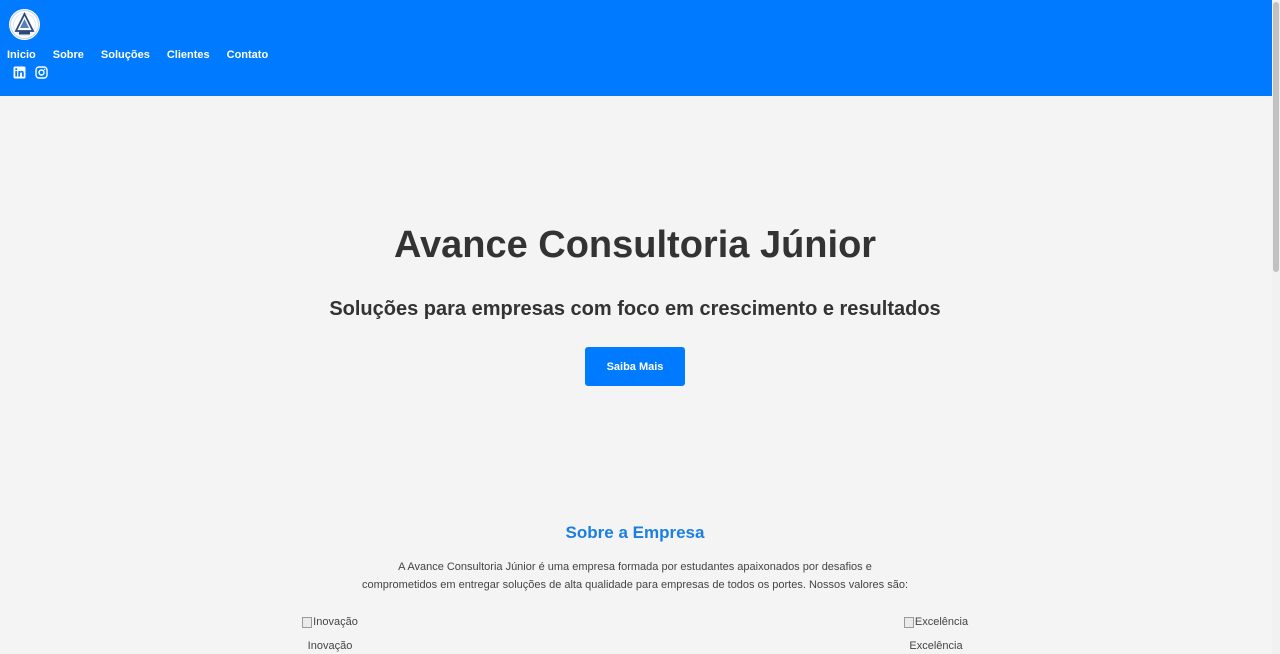 This screenshot has width=1280, height=654. What do you see at coordinates (330, 646) in the screenshot?
I see `value-label-inovacao: Inovação` at bounding box center [330, 646].